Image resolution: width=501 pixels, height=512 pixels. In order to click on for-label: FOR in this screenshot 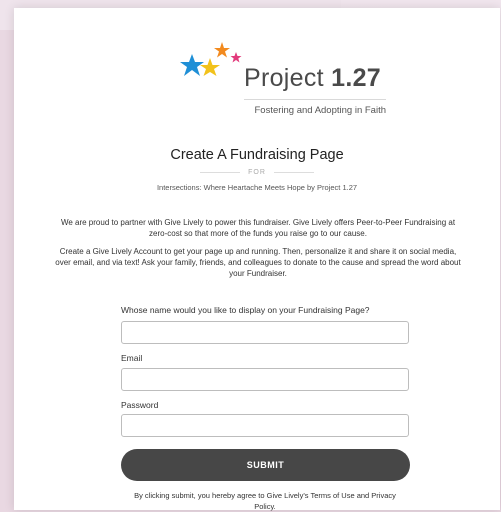, I will do `click(257, 172)`.